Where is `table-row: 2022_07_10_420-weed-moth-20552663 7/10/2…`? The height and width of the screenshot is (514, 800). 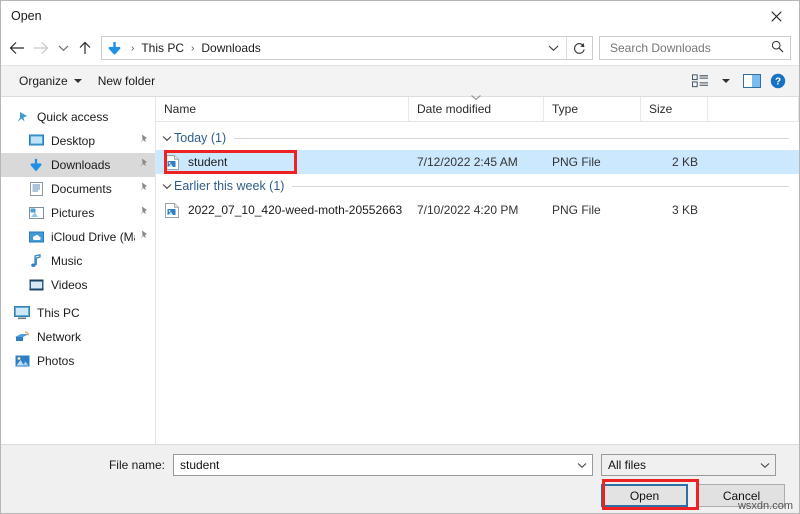 table-row: 2022_07_10_420-weed-moth-20552663 7/10/2… is located at coordinates (477, 210).